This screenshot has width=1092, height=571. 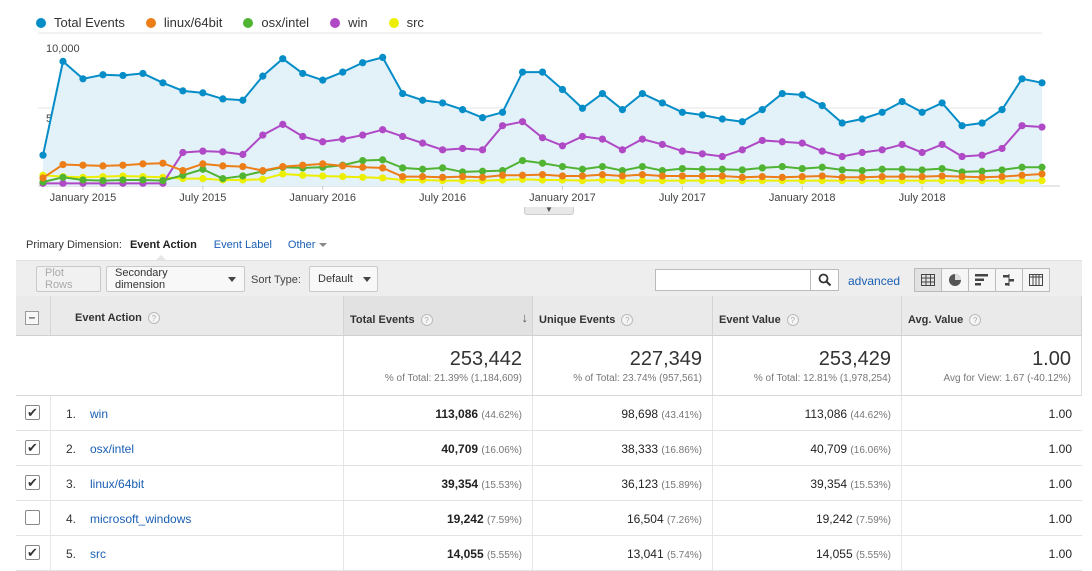 What do you see at coordinates (68, 279) in the screenshot?
I see `plot-rows-button: Plot Rows` at bounding box center [68, 279].